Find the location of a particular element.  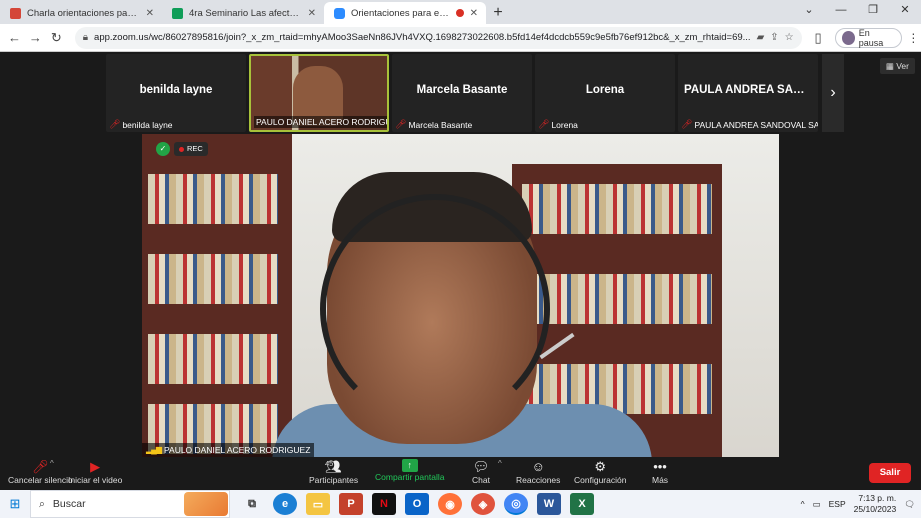

chat-icon: 💬︎ is located at coordinates (481, 466).